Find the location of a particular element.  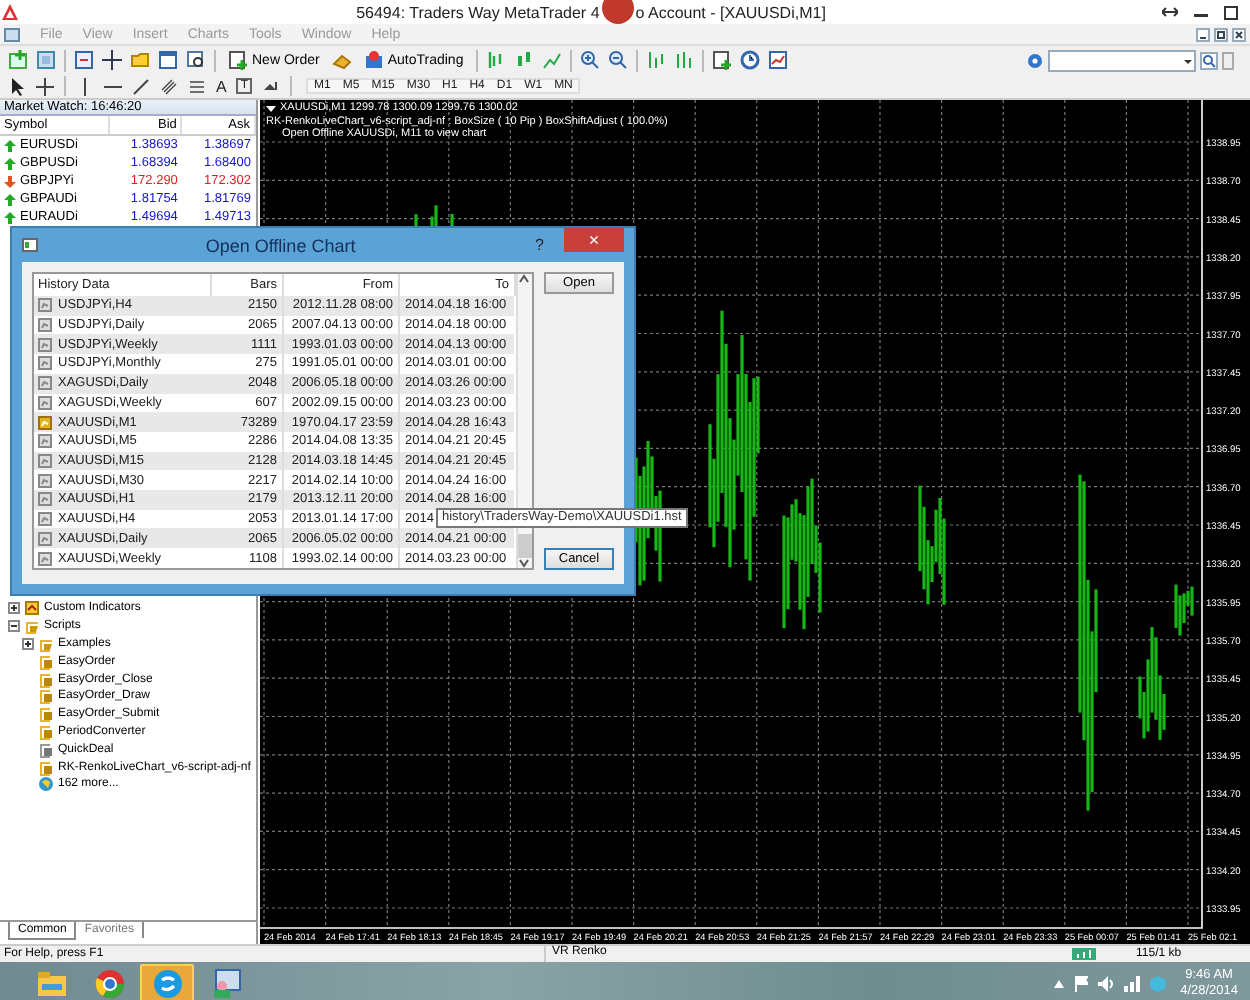

search-icon is located at coordinates (1209, 60).